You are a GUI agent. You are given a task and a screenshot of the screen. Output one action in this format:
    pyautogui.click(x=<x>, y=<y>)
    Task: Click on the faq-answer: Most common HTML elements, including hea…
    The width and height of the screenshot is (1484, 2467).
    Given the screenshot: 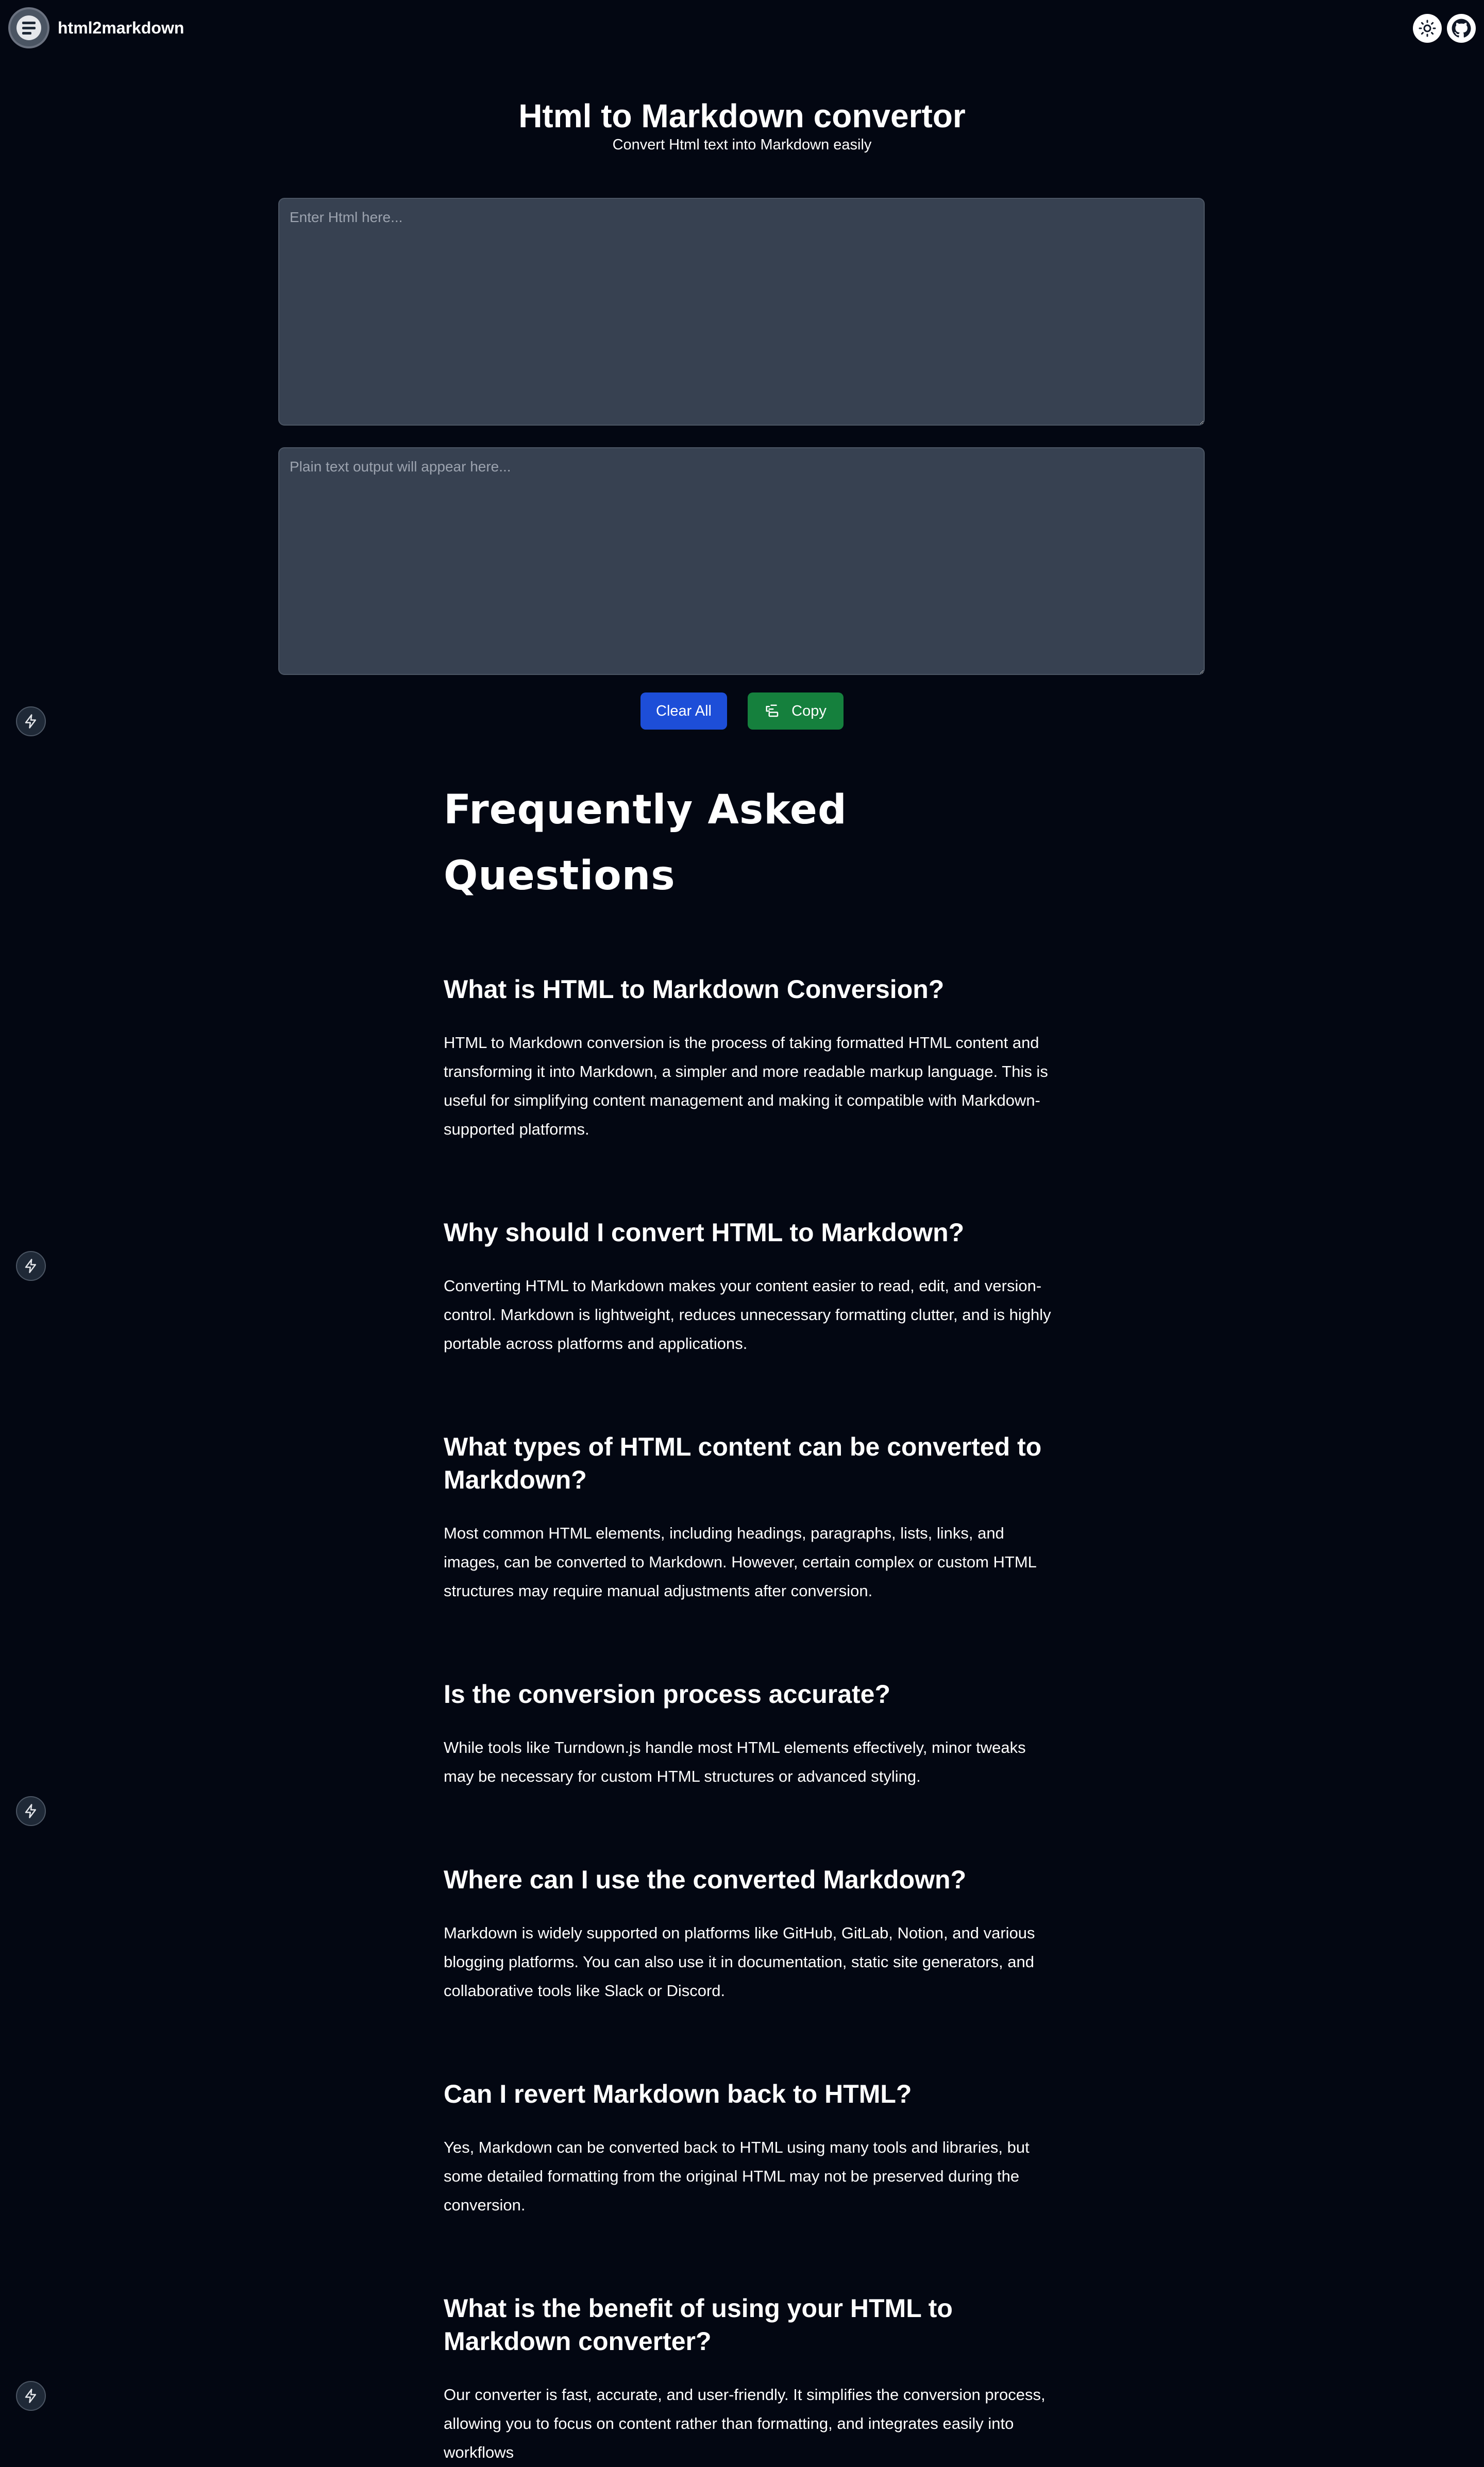 What is the action you would take?
    pyautogui.click(x=740, y=1562)
    